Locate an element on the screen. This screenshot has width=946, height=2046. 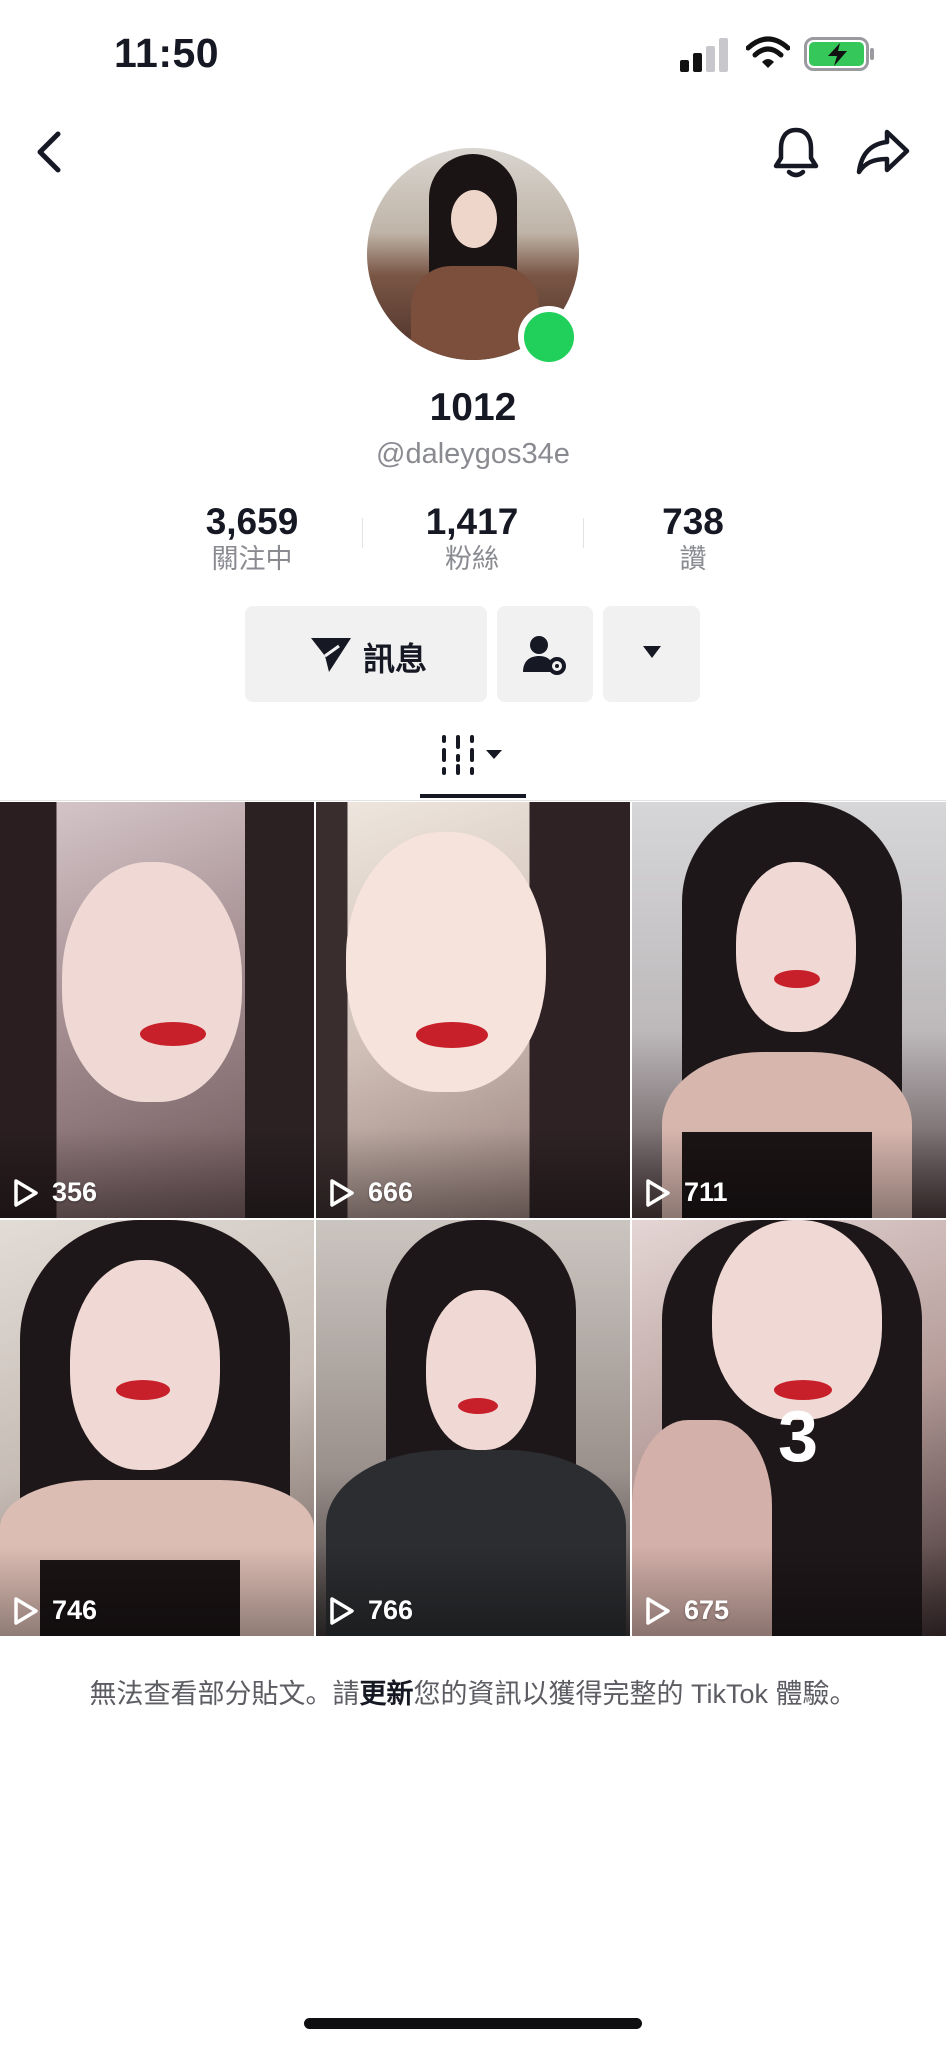
content-tab-bar is located at coordinates (473, 758).